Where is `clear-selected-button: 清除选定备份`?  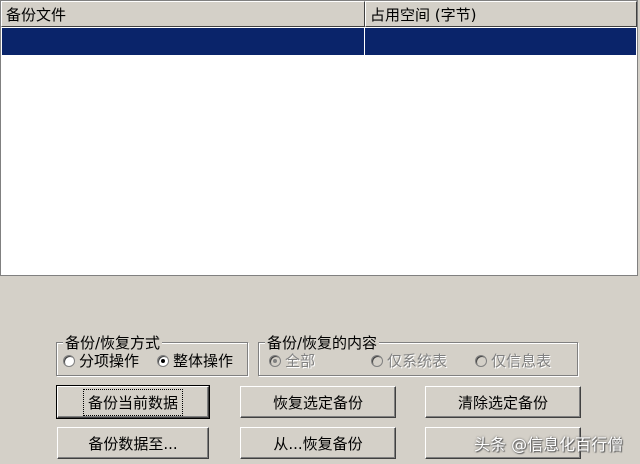
clear-selected-button: 清除选定备份 is located at coordinates (503, 402).